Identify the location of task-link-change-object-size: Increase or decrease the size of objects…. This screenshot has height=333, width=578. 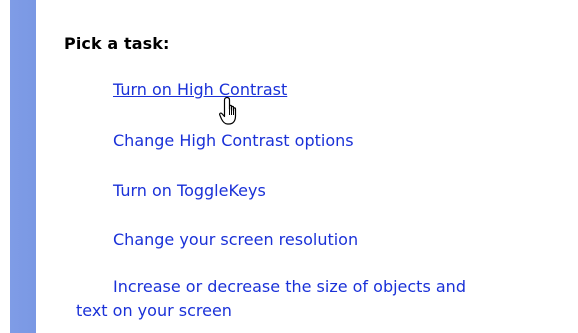
(286, 299).